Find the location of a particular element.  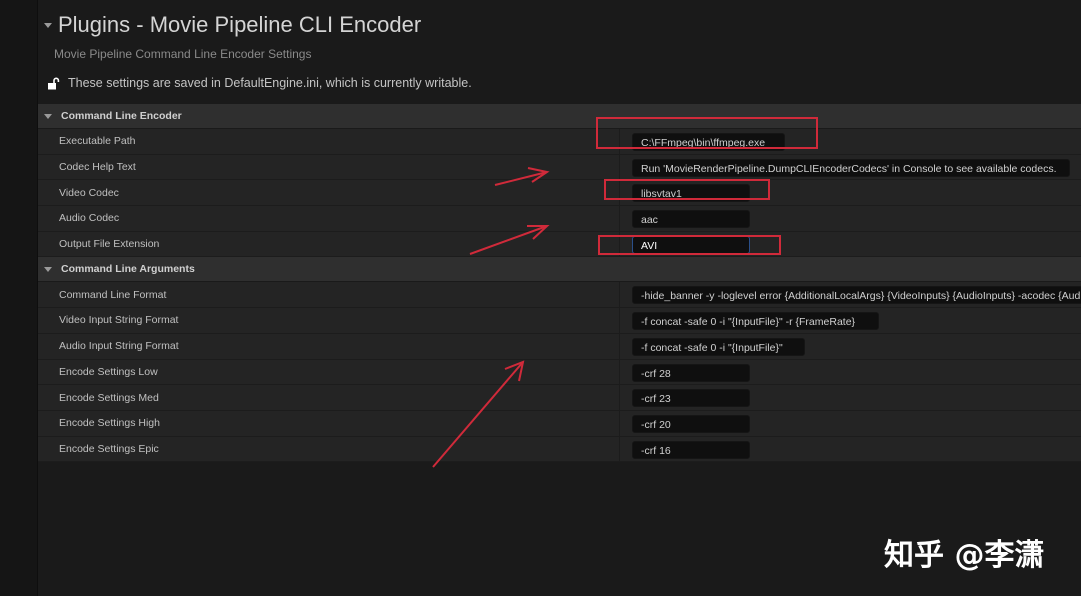

annotation-arrows is located at coordinates (491, 317).